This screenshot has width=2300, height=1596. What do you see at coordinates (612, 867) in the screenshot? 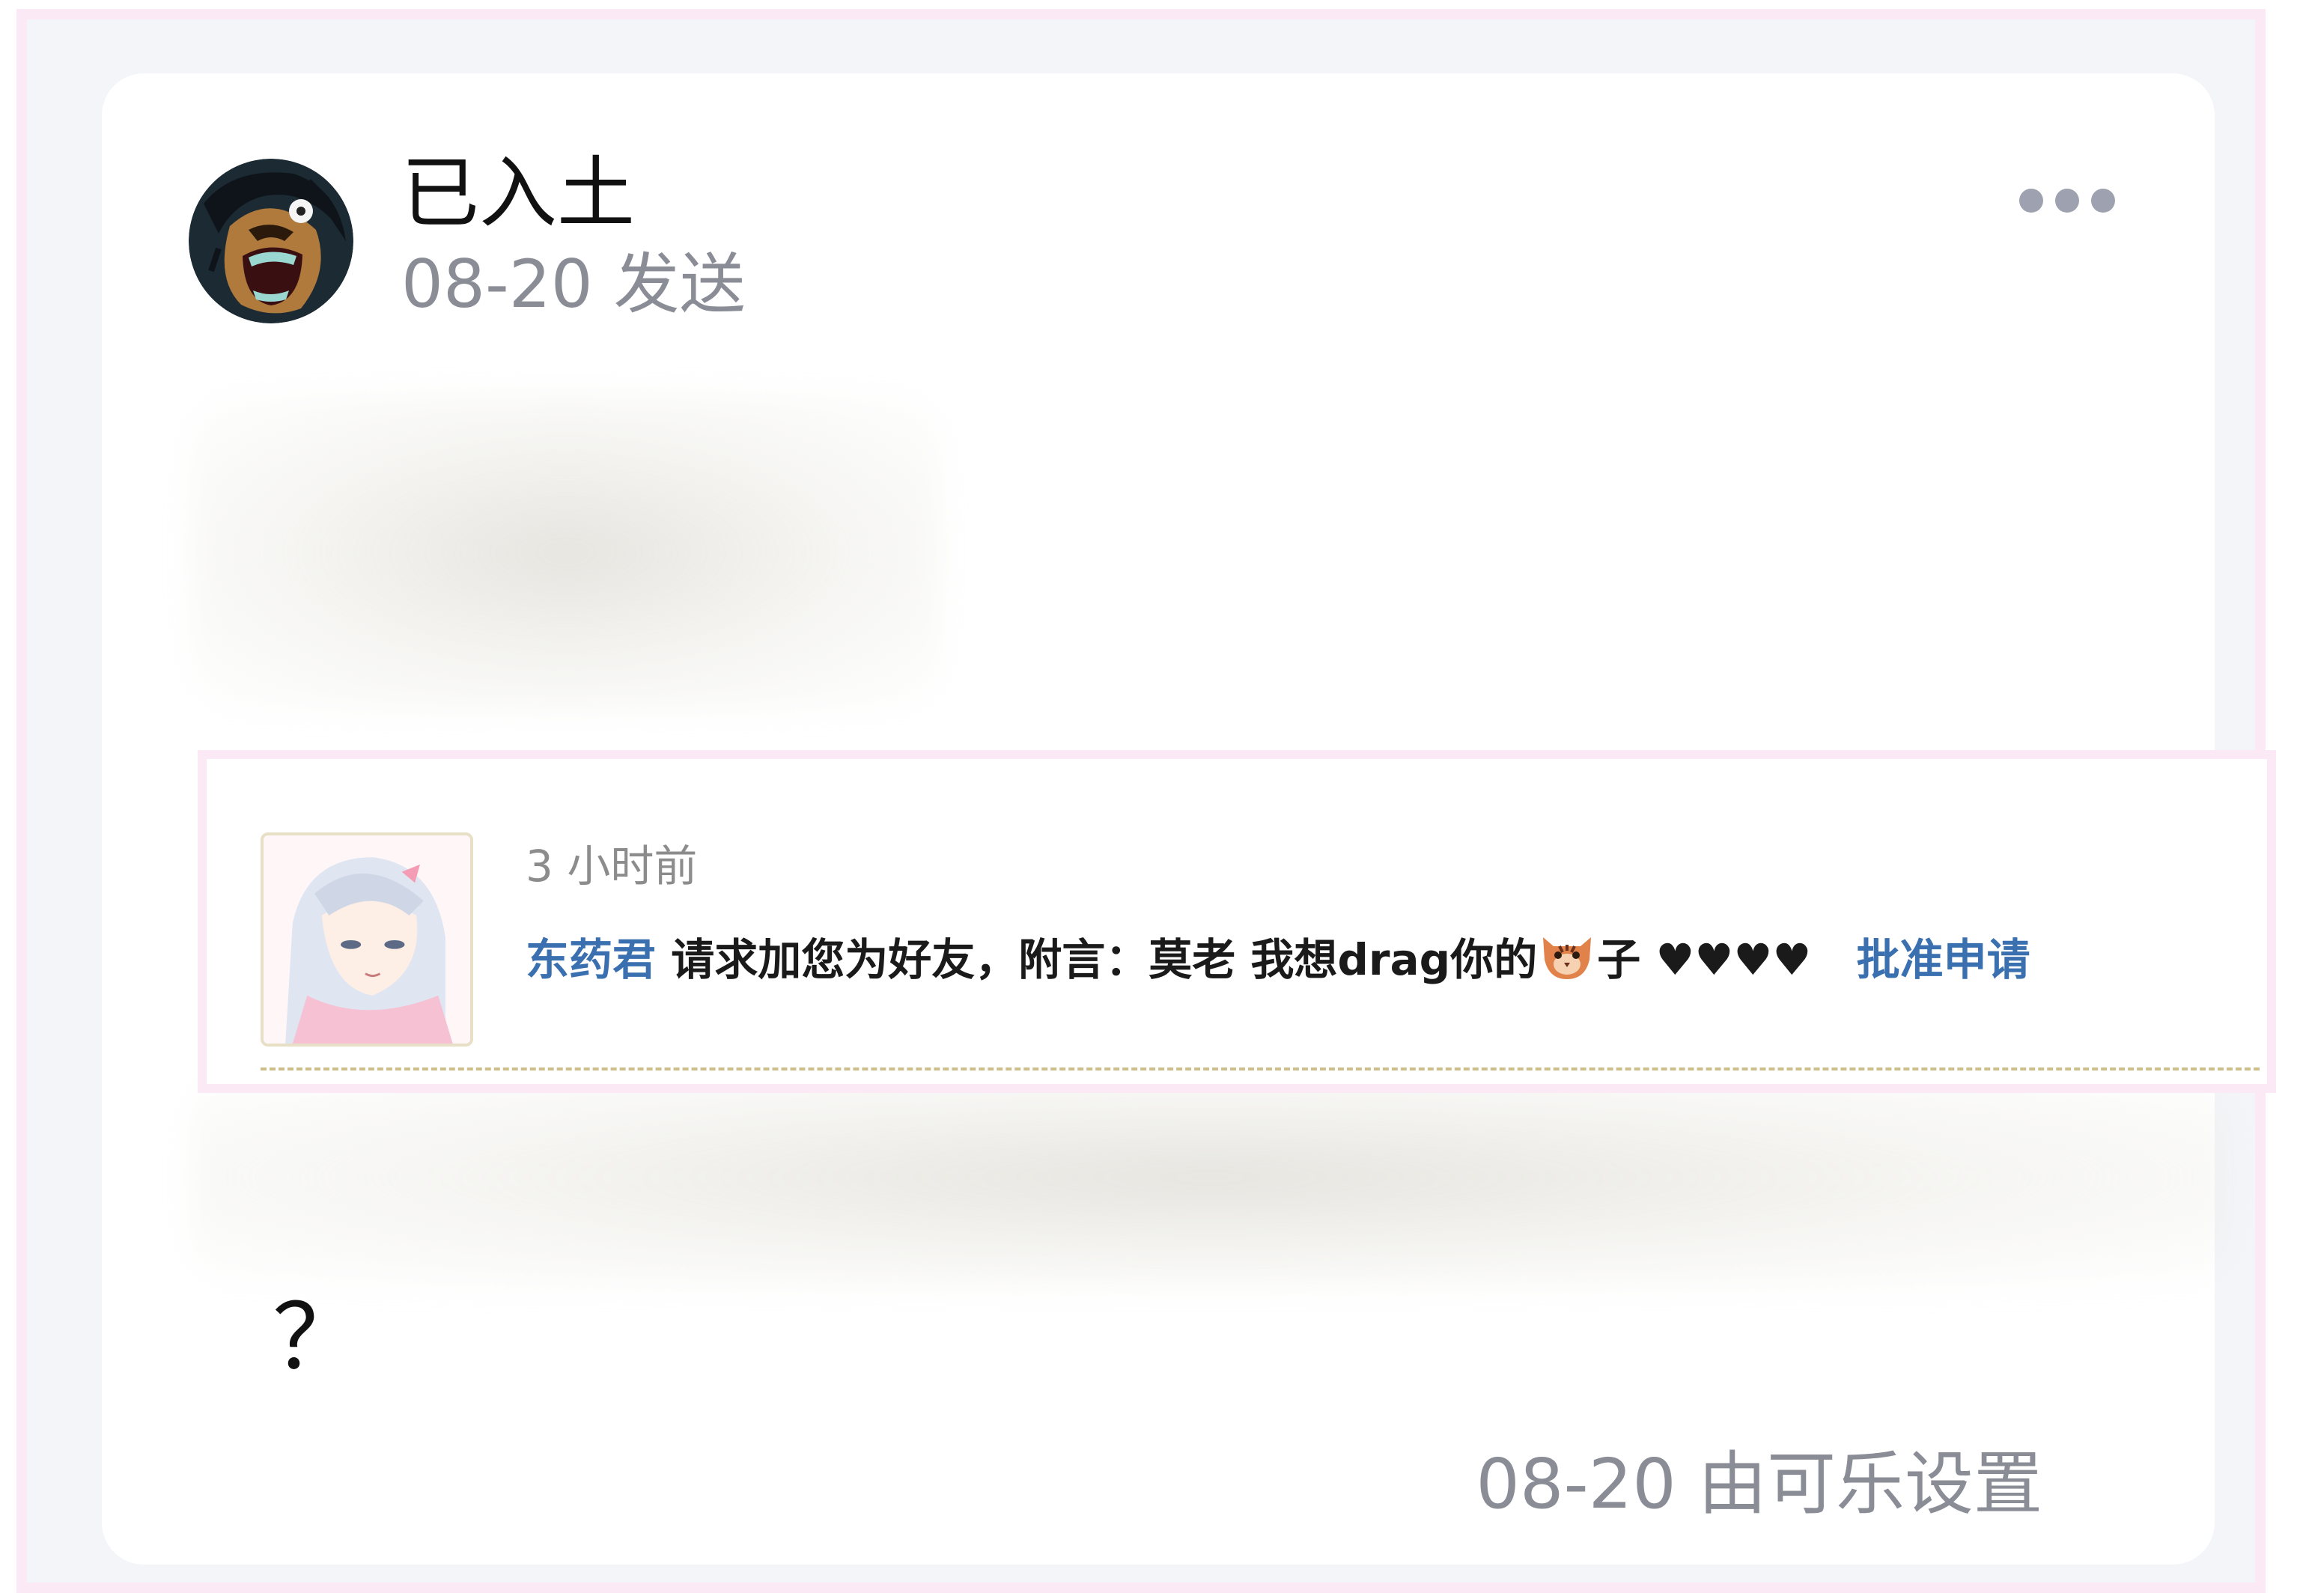
I see `notice-time: 3 小时前` at bounding box center [612, 867].